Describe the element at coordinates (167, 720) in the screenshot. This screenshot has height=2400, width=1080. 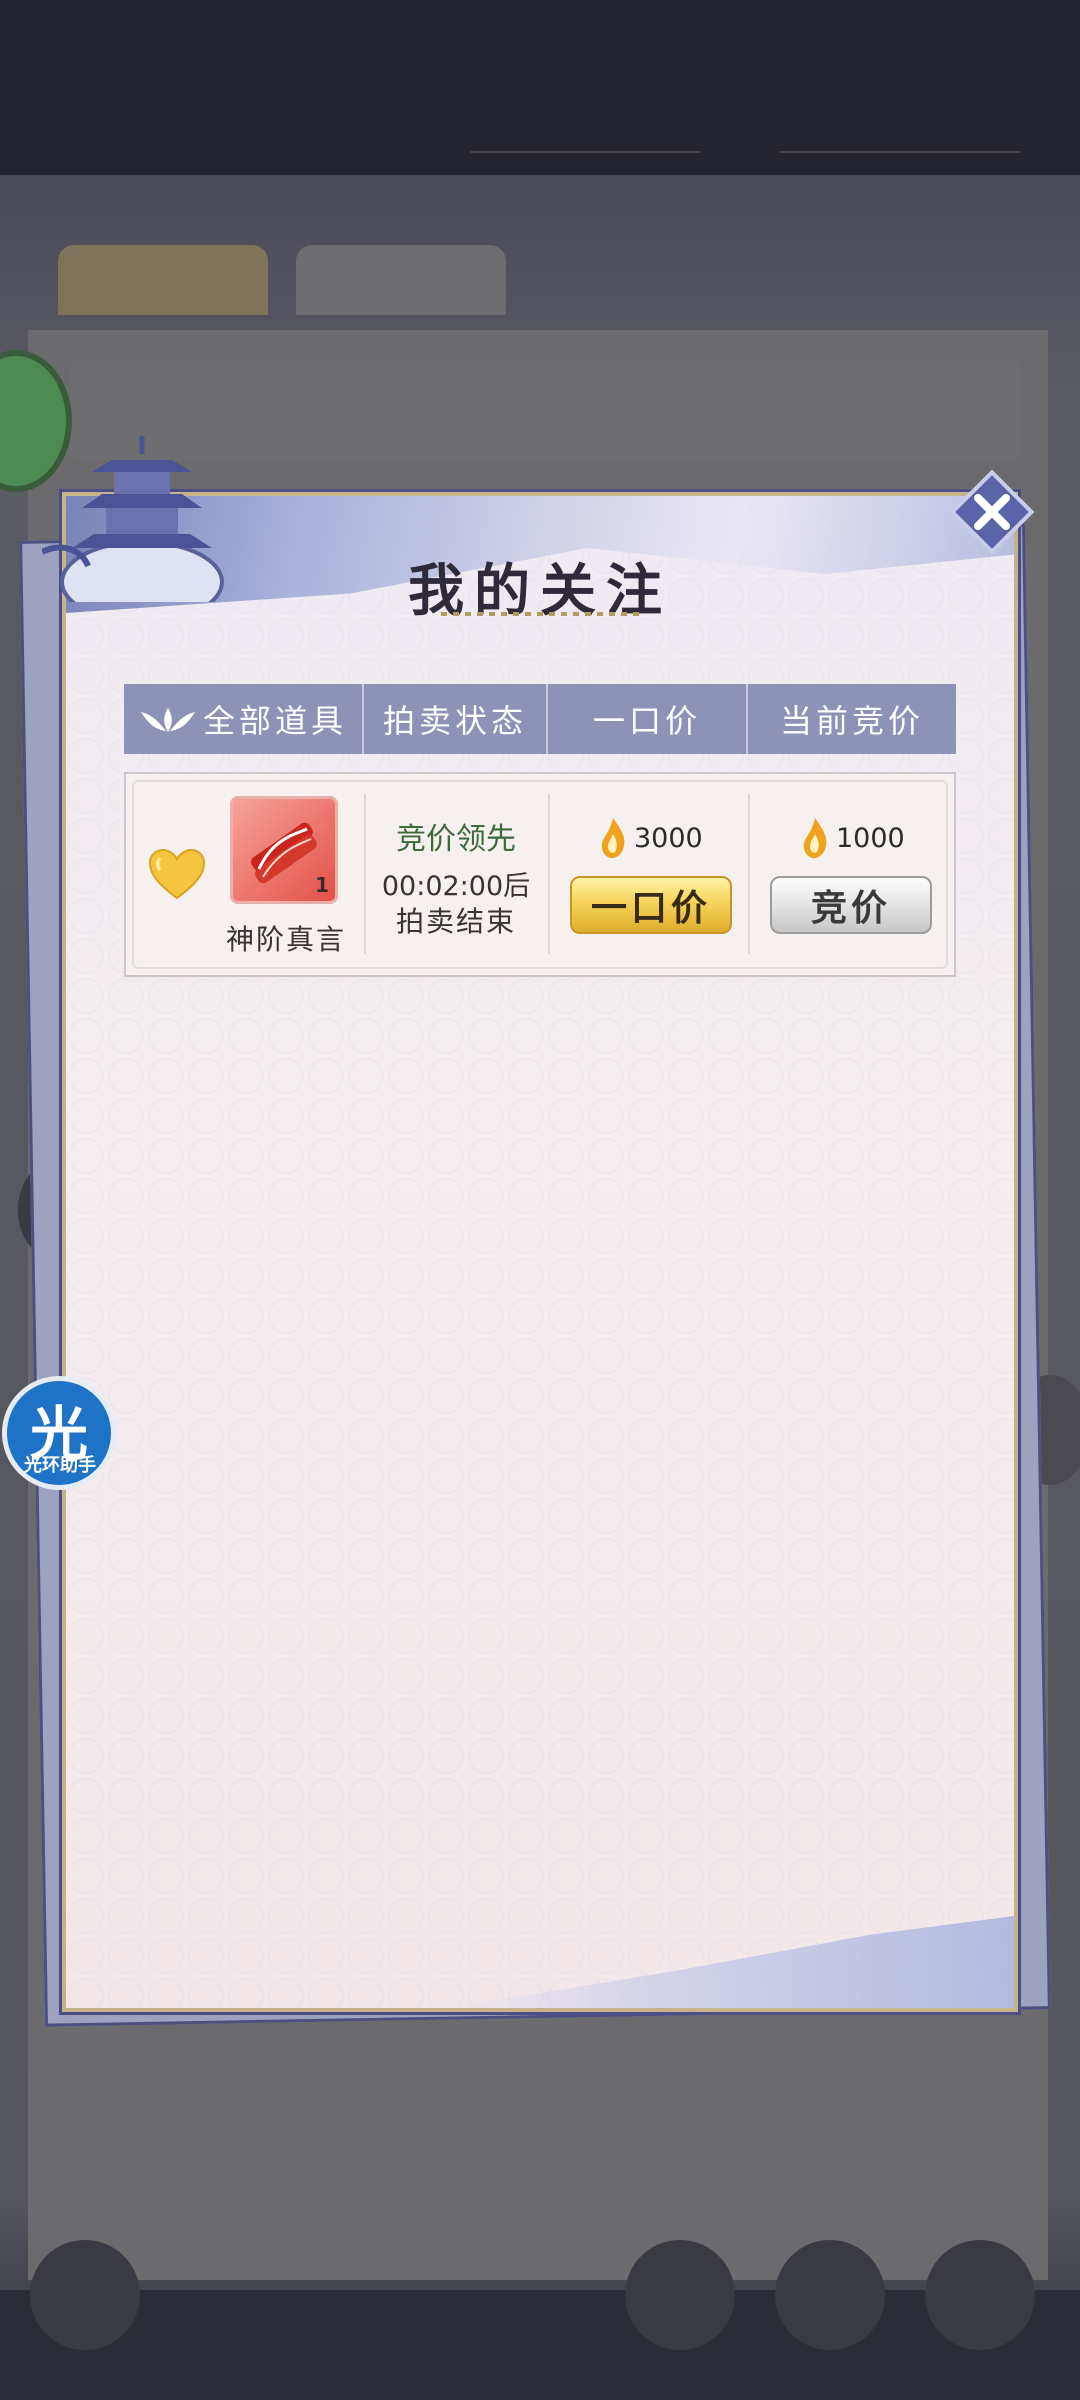
I see `lotus-icon` at that location.